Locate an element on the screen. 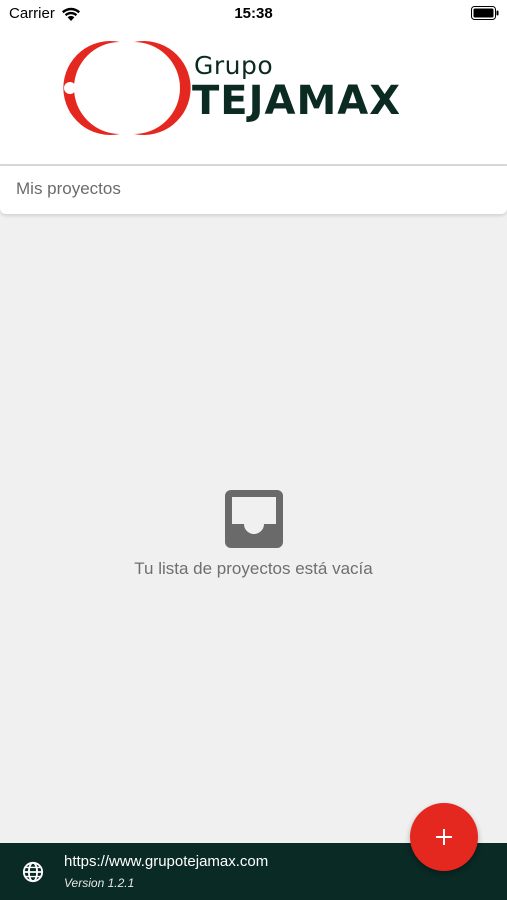  battery-icon is located at coordinates (485, 13).